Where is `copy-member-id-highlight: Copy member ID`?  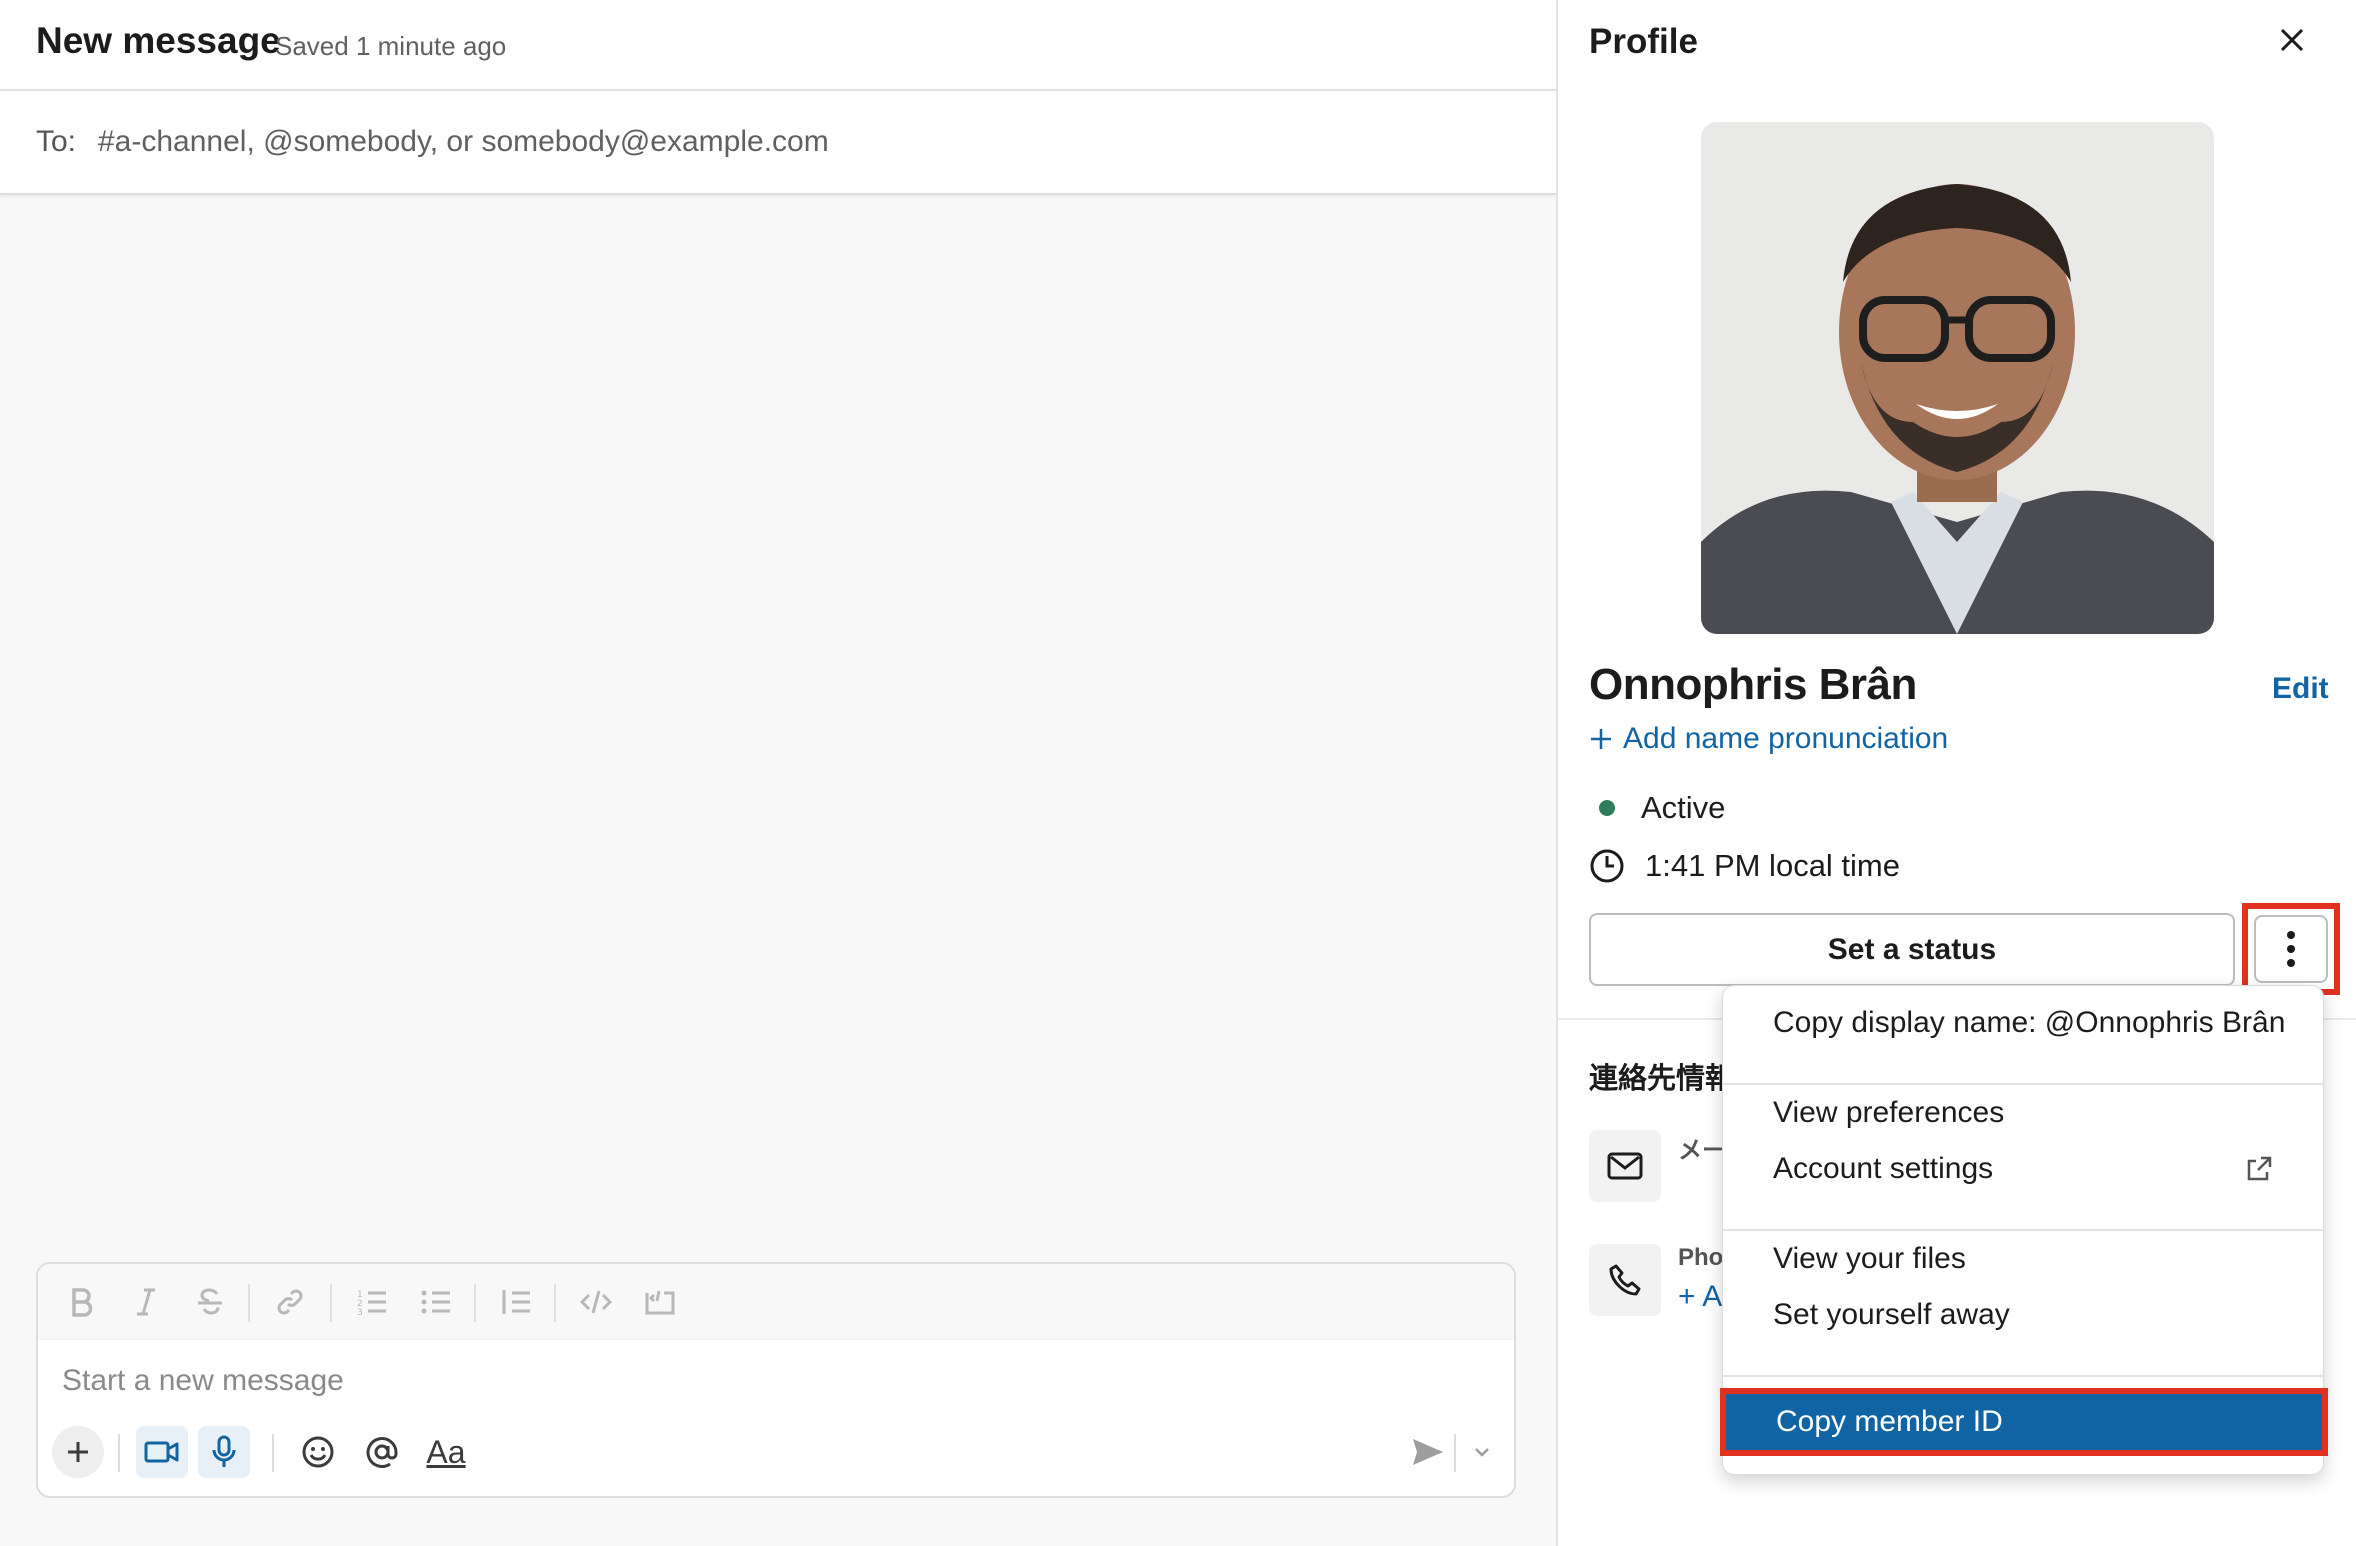 copy-member-id-highlight: Copy member ID is located at coordinates (2024, 1422).